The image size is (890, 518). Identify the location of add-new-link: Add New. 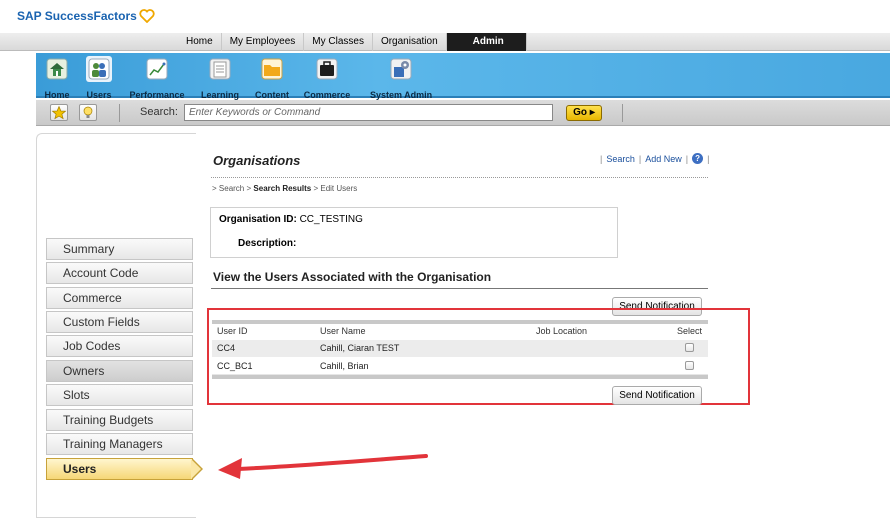
(663, 159).